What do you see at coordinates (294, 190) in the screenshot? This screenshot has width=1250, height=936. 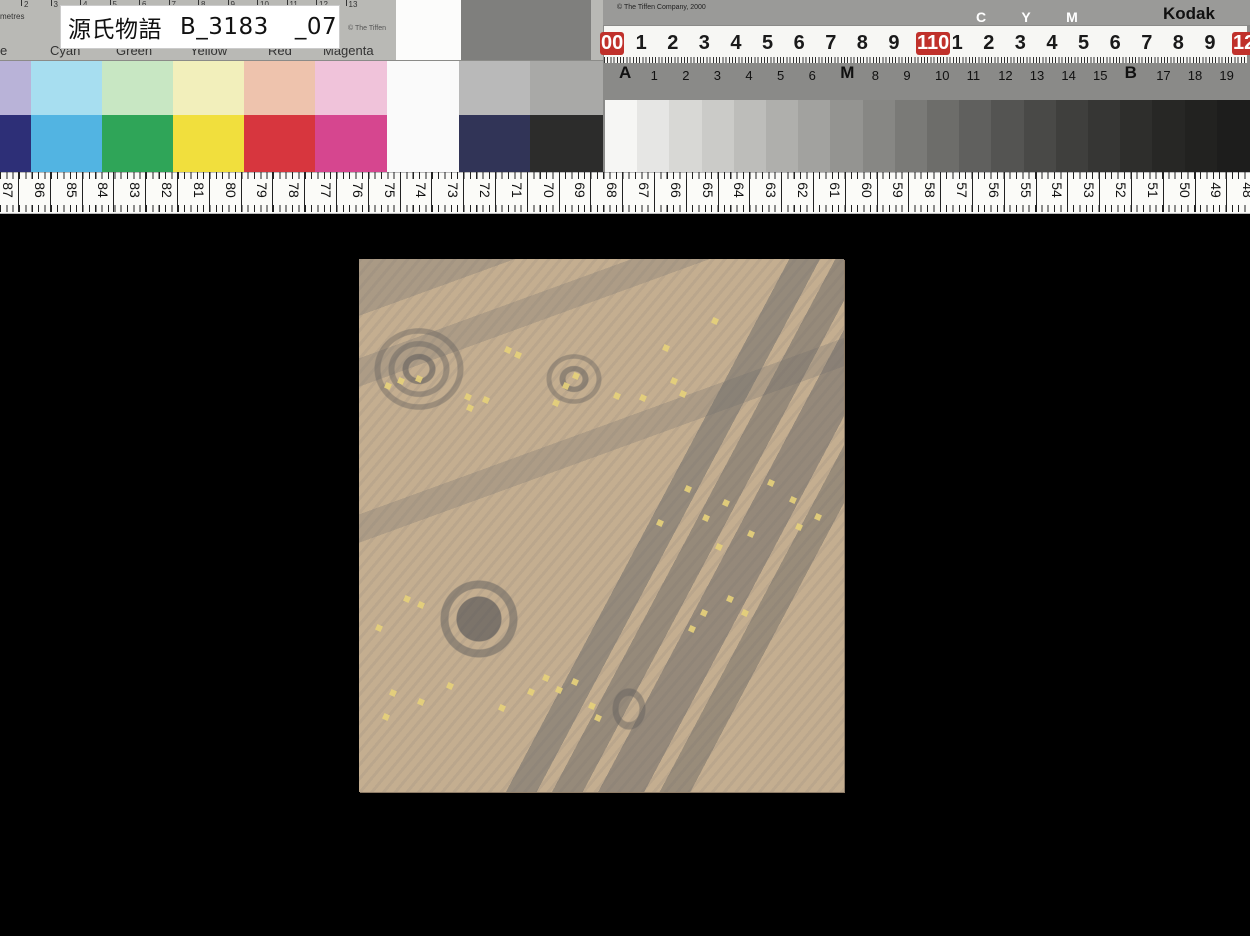 I see `tape-number: 78` at bounding box center [294, 190].